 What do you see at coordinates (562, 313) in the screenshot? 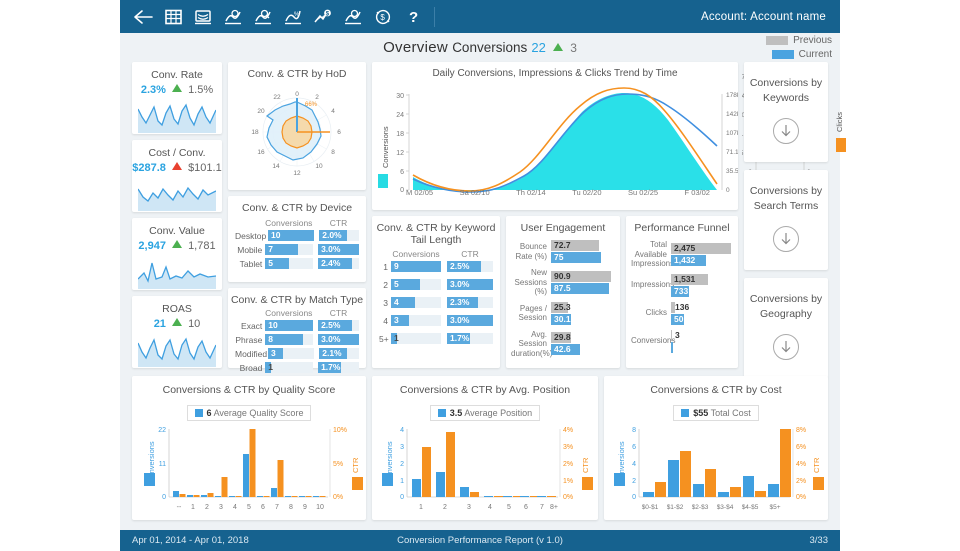
I see `engagement-row: Pages / Session 25.3 30.1` at bounding box center [562, 313].